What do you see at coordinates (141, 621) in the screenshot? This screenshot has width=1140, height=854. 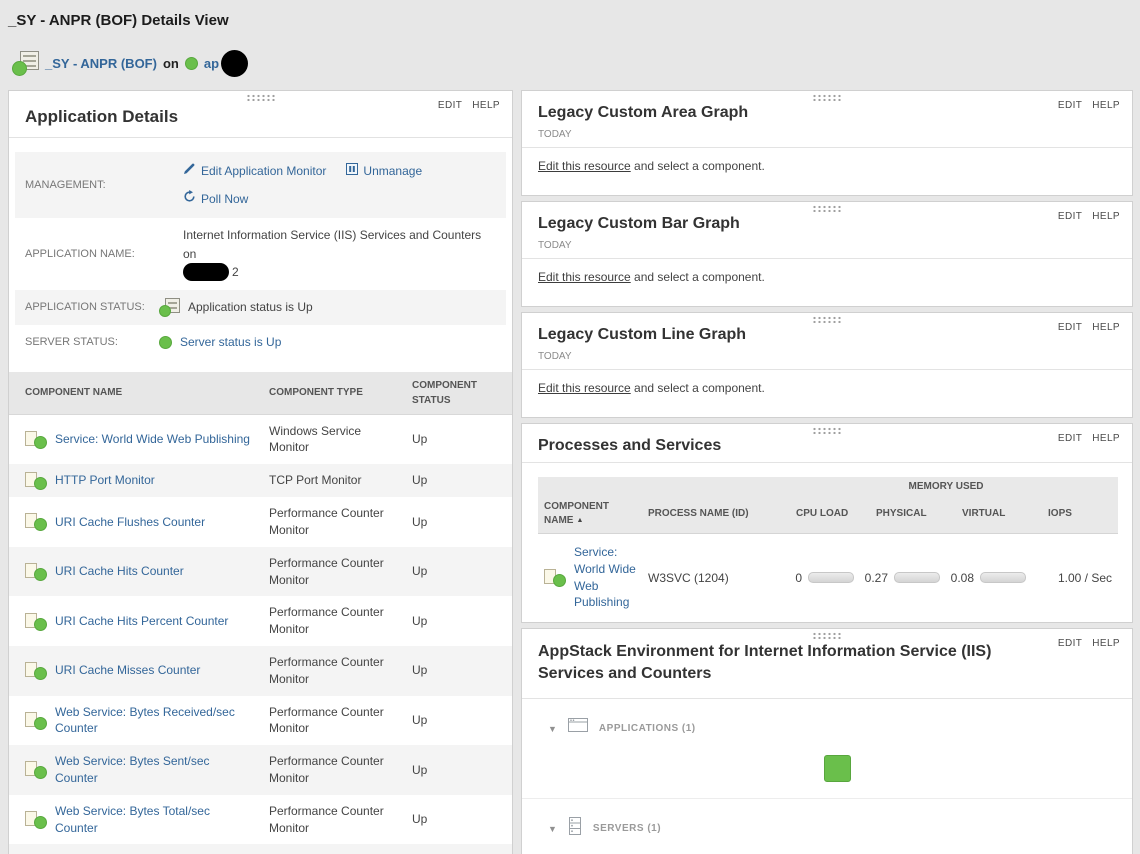 I see `component-link: URI Cache Hits Percent Counter` at bounding box center [141, 621].